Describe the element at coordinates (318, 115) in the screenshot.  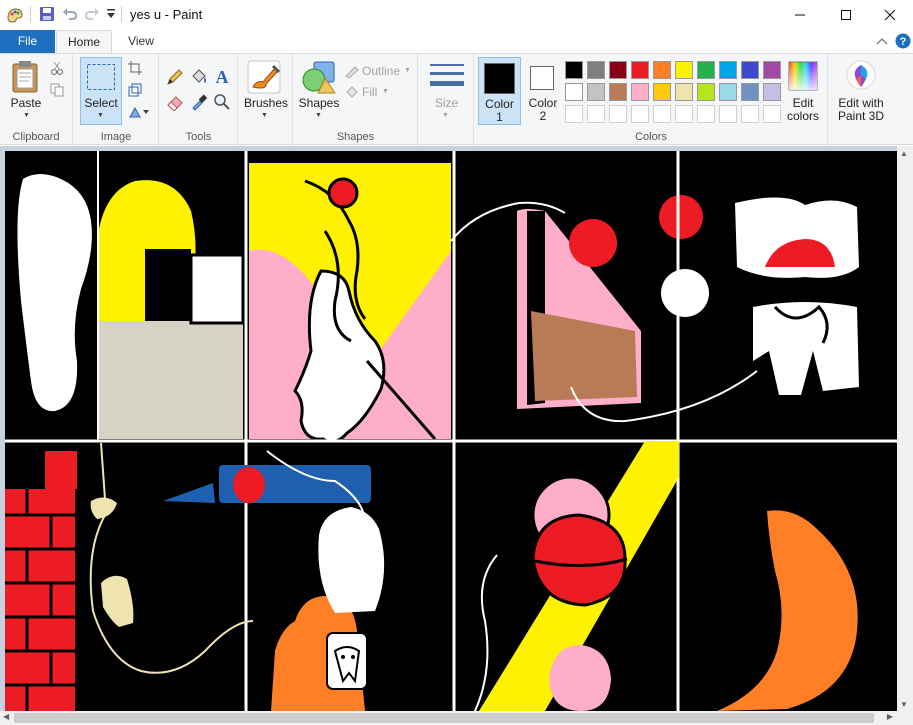
I see `shapes-dropdown-icon: ▼` at that location.